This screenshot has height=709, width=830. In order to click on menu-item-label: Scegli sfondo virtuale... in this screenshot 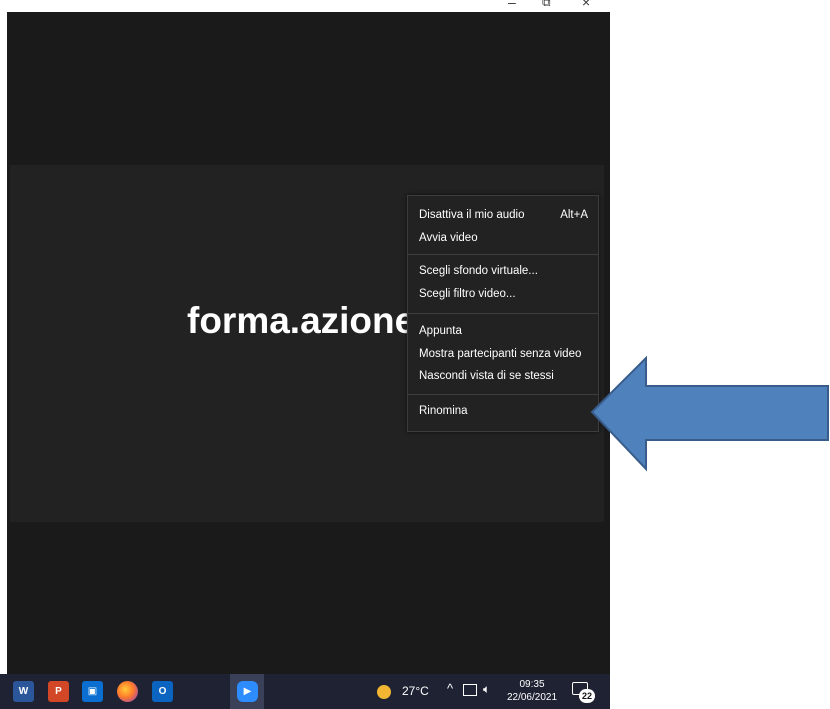, I will do `click(478, 271)`.